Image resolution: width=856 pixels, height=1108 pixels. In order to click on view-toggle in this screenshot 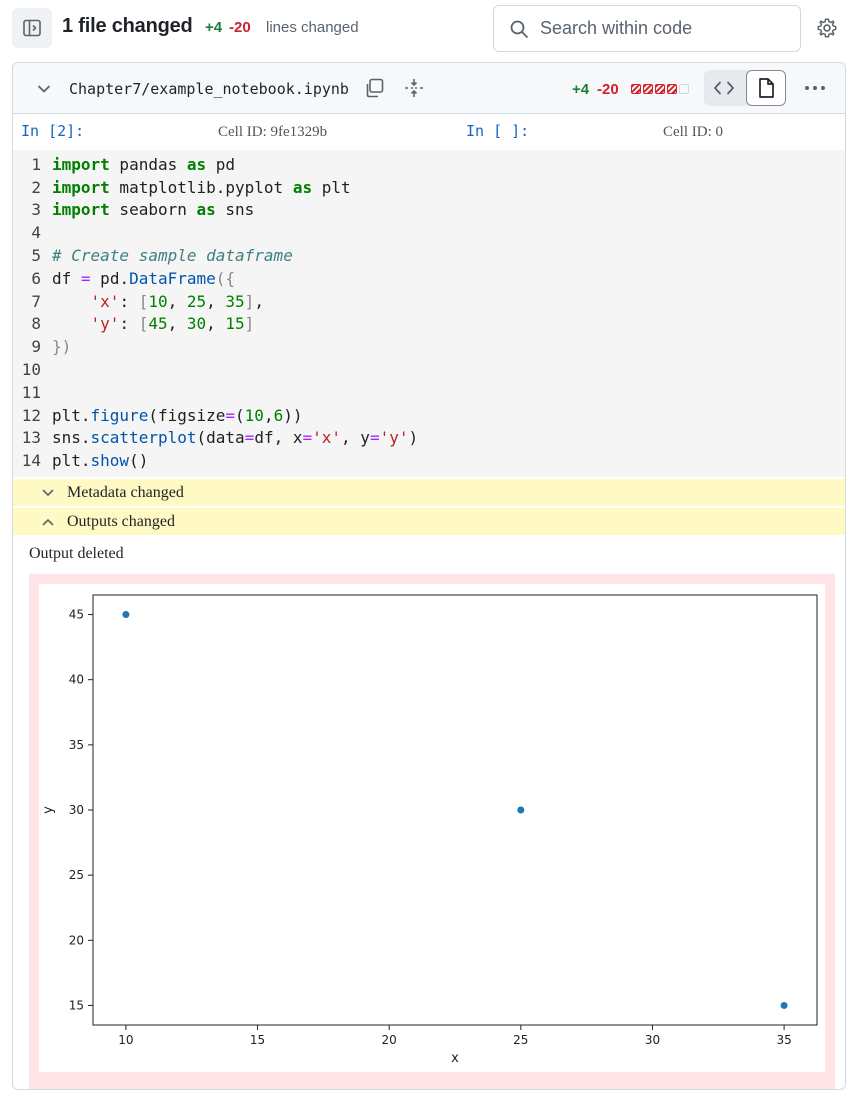, I will do `click(745, 88)`.